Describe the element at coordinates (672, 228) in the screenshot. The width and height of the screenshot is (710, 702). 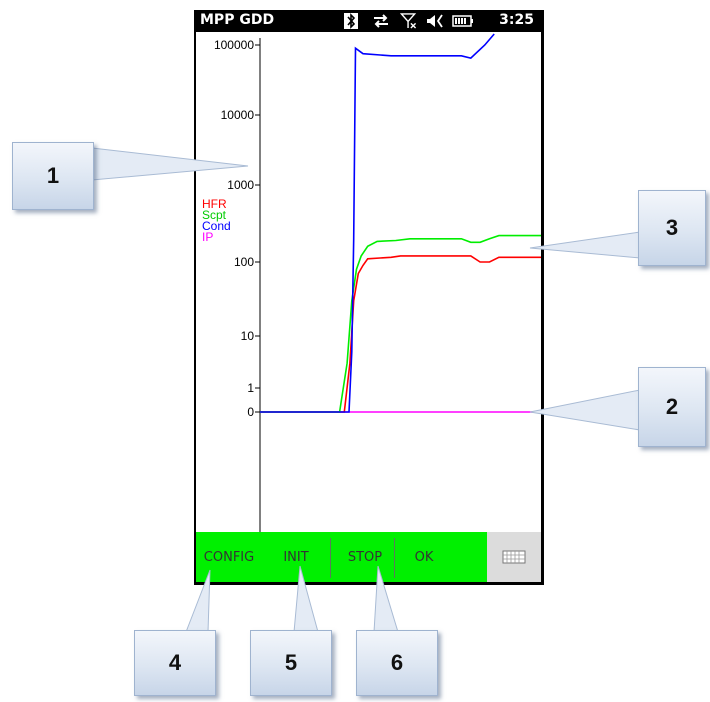
I see `callout-3: 3` at that location.